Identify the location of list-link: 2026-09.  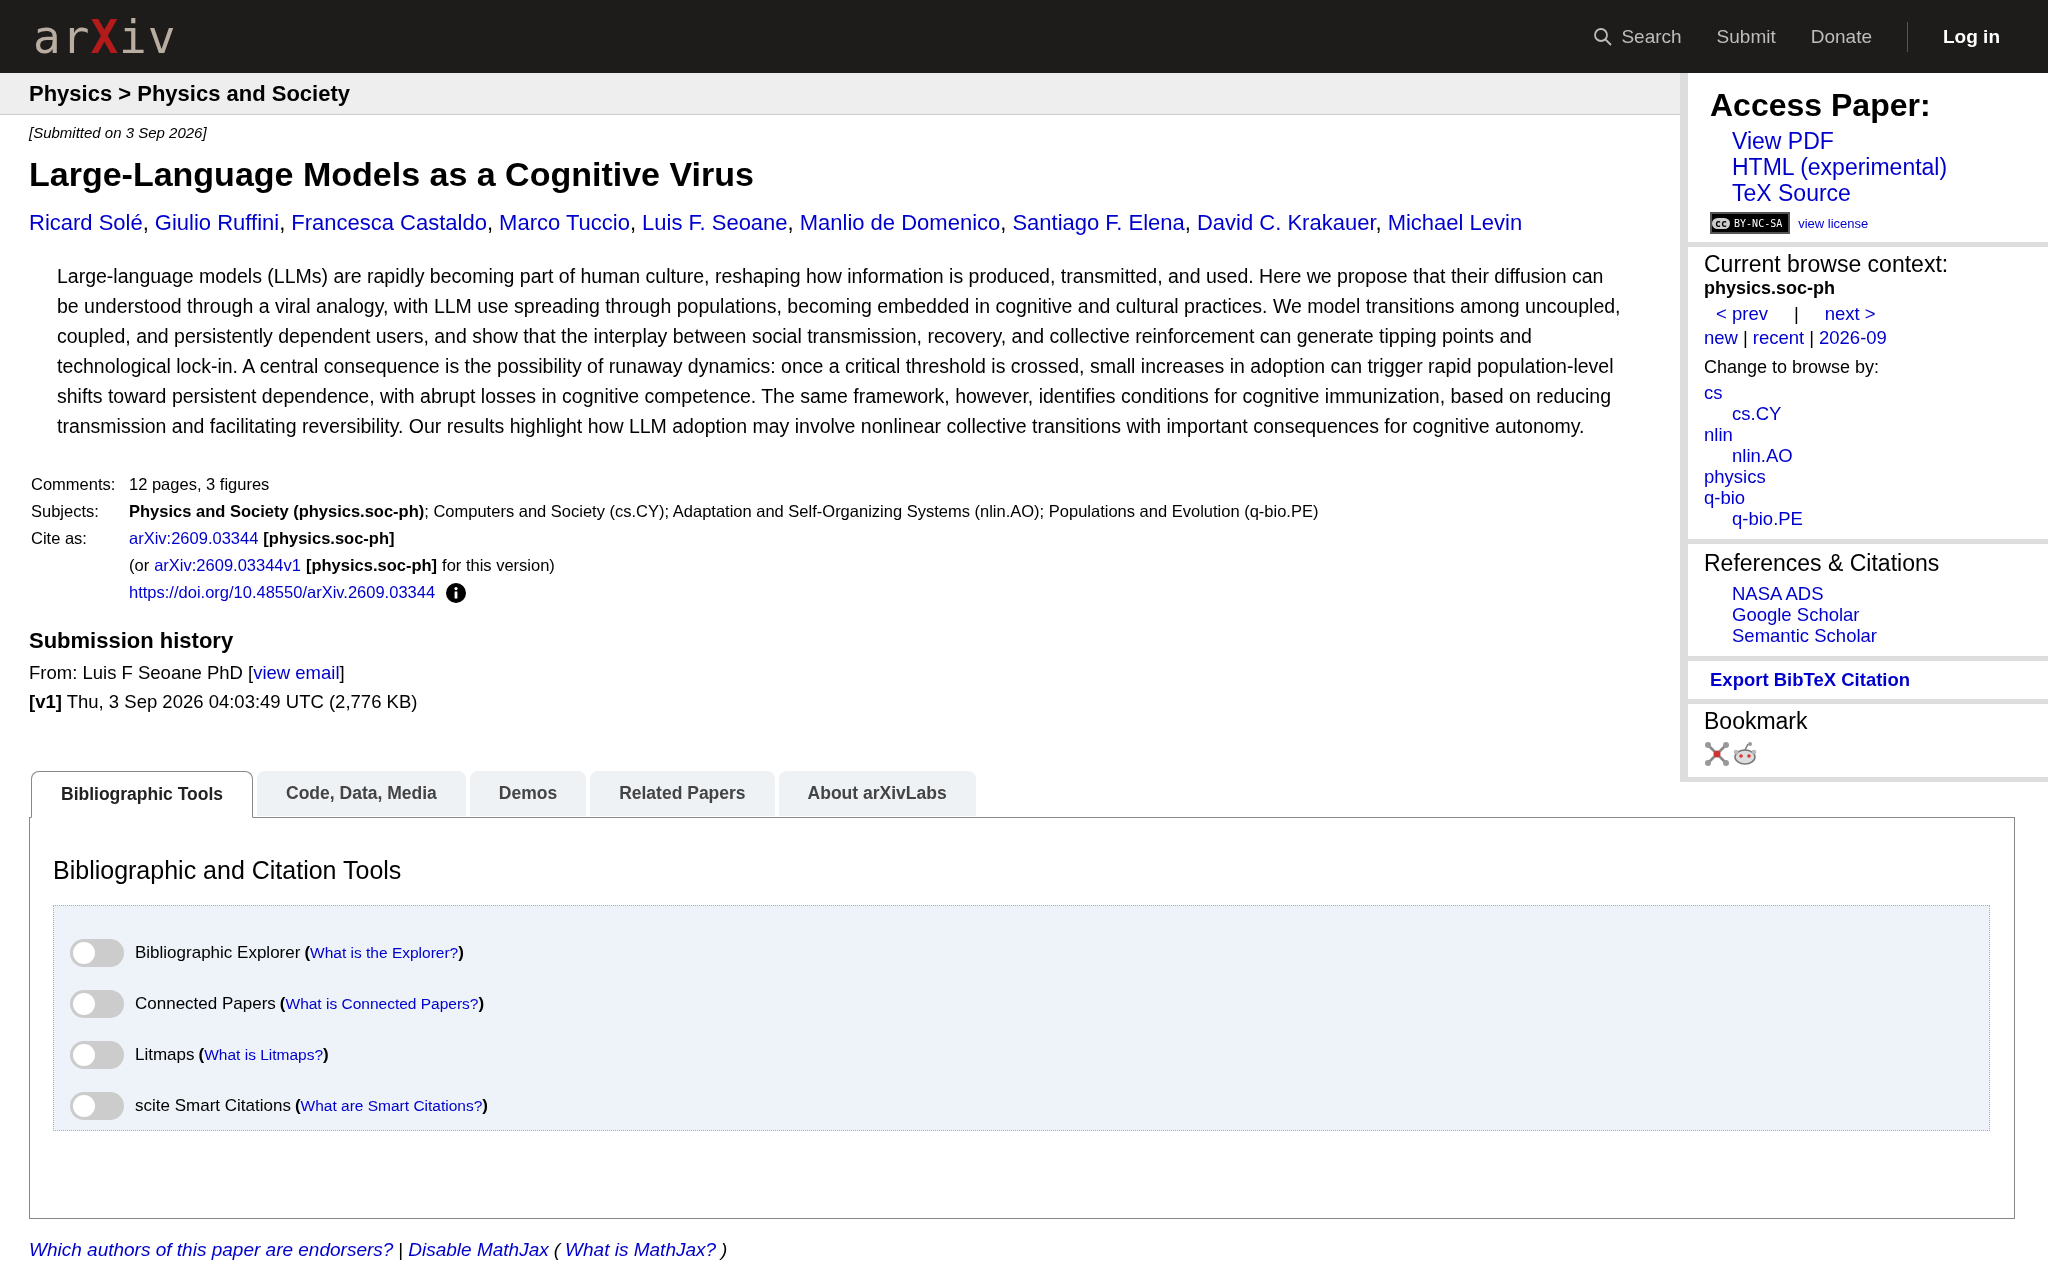
(1853, 337).